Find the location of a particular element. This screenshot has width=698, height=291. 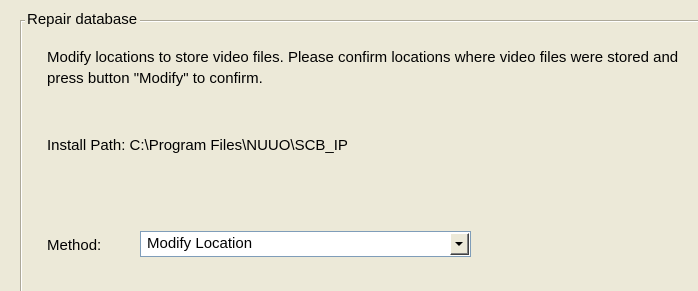

dropdown-button is located at coordinates (459, 244).